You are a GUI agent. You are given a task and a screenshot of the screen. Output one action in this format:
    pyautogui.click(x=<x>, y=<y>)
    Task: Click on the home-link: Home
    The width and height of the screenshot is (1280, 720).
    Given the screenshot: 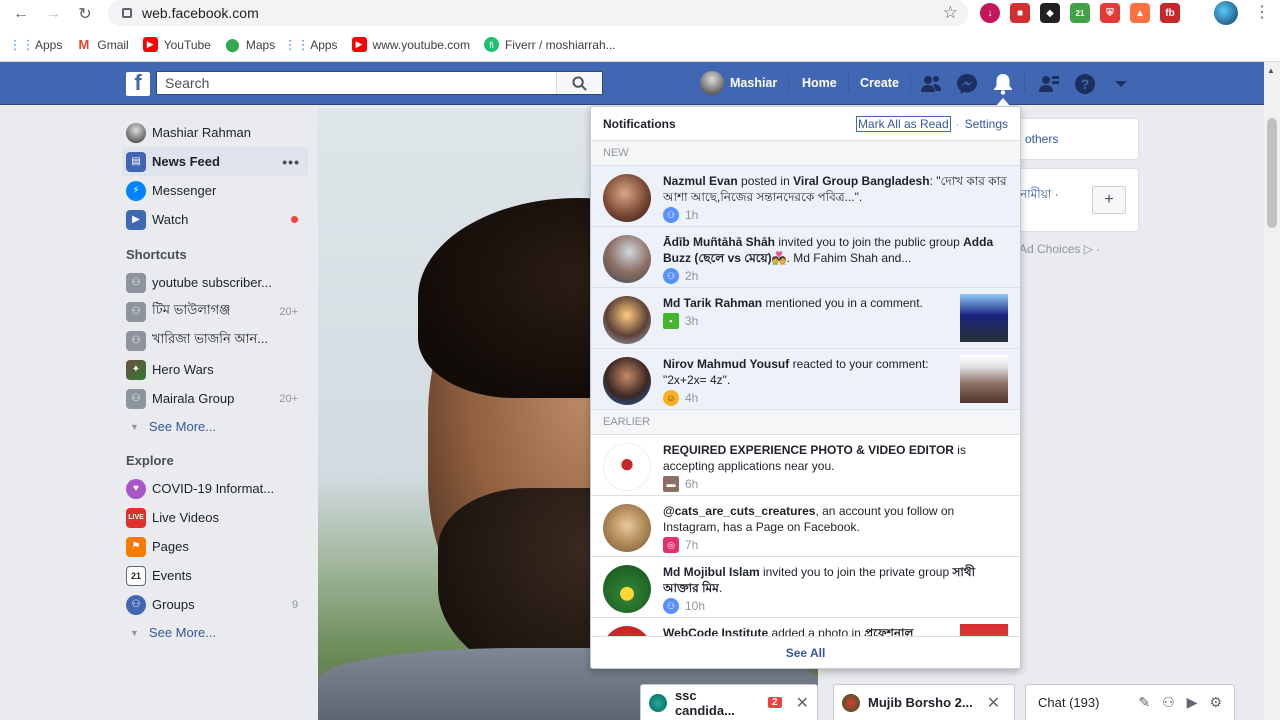 What is the action you would take?
    pyautogui.click(x=819, y=83)
    